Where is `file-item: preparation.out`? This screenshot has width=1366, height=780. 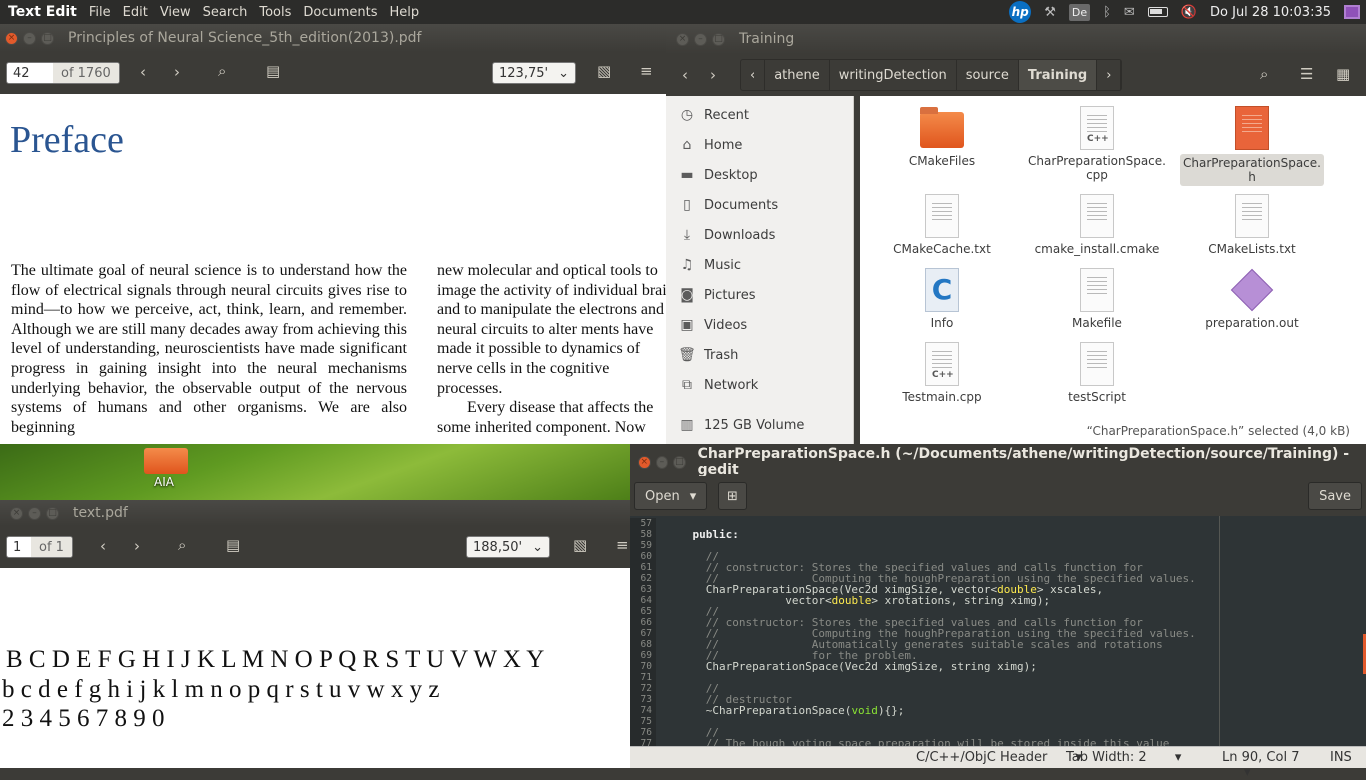
file-item: preparation.out is located at coordinates (1252, 299).